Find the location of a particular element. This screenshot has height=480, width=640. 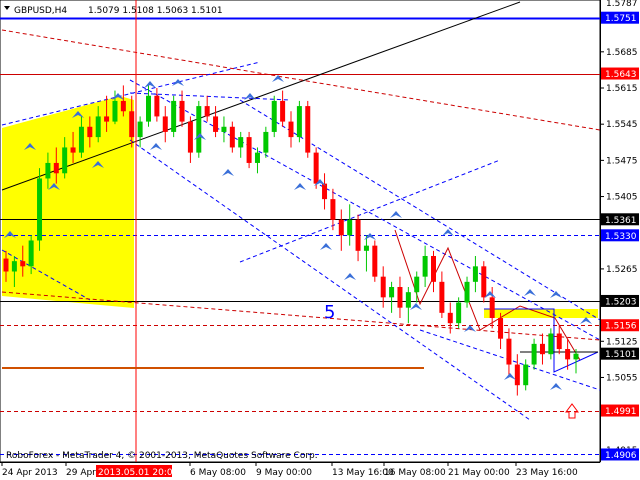

price-tick-label: 1.5405 is located at coordinates (622, 198).